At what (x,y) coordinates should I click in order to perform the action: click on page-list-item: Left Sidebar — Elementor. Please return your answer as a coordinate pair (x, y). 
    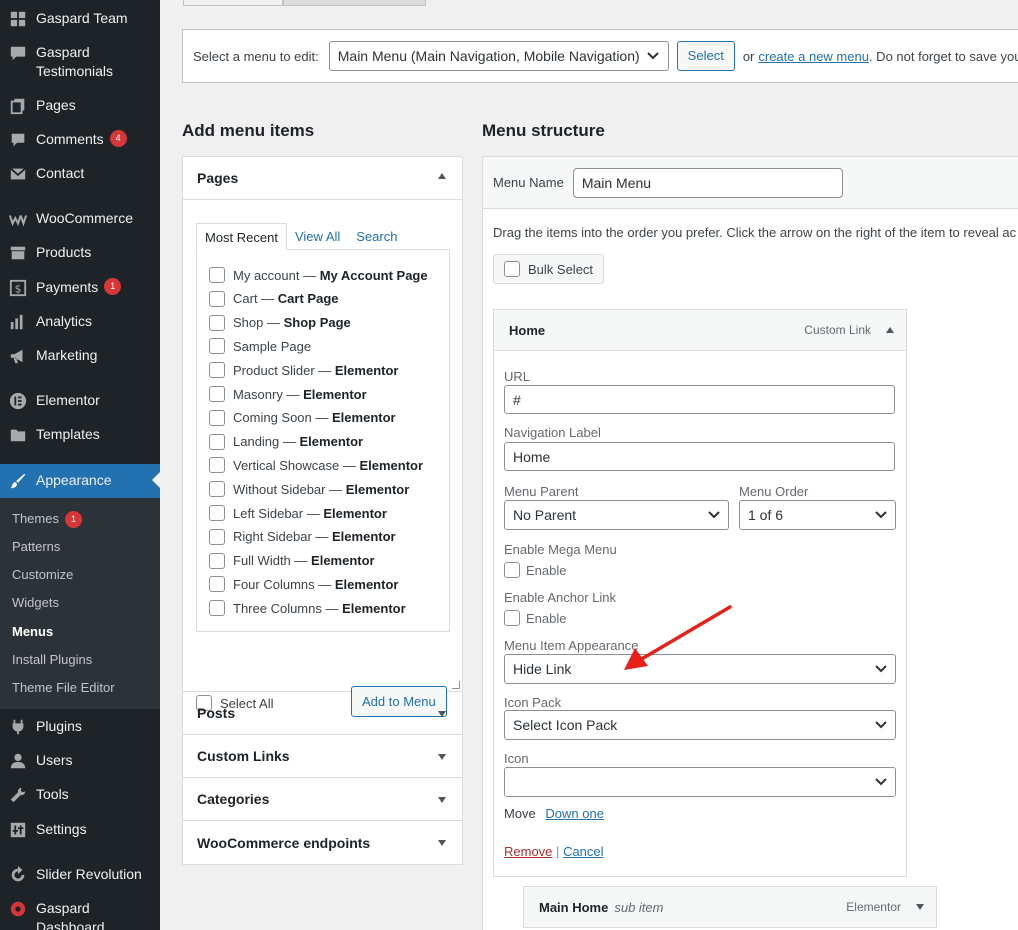
    Looking at the image, I should click on (298, 513).